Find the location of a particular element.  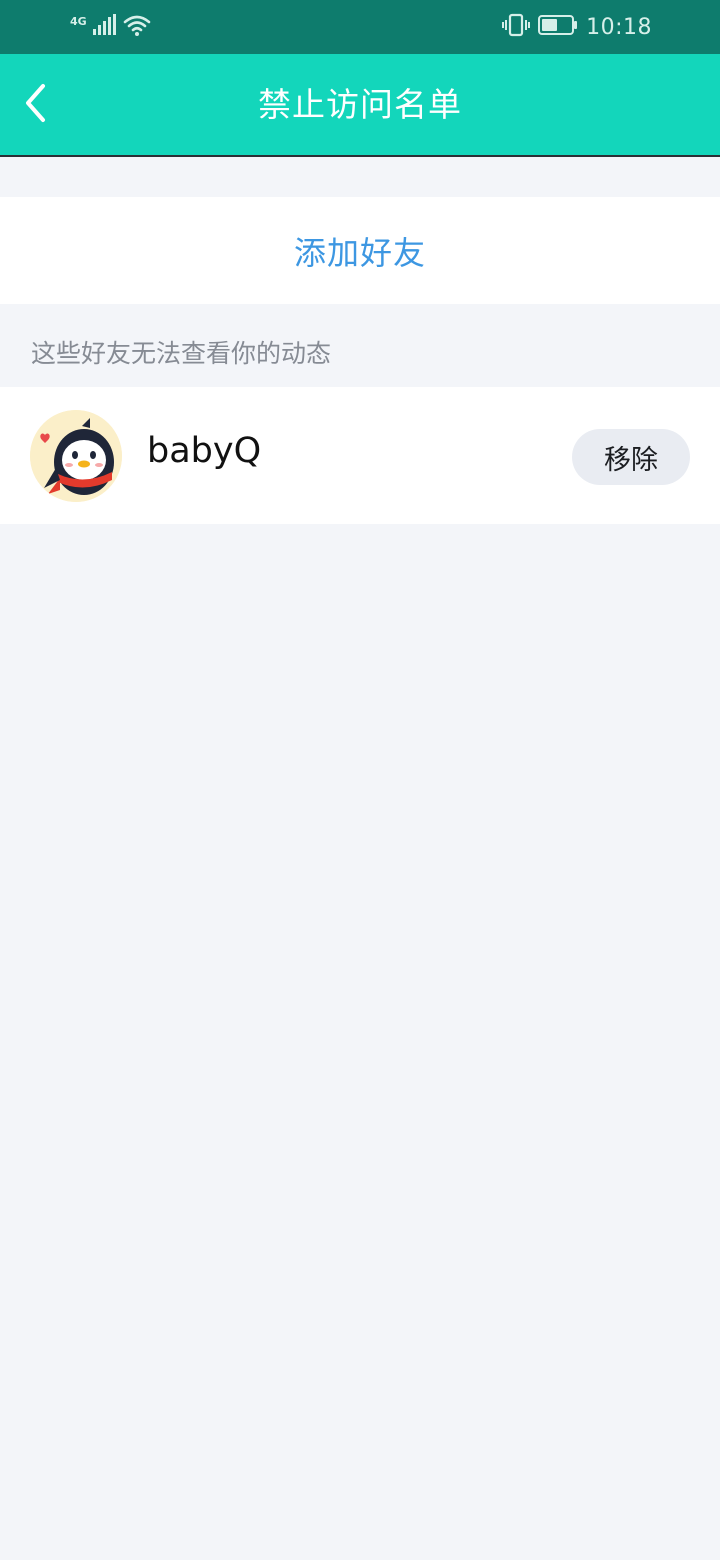

status-time: 10:18 is located at coordinates (619, 27).